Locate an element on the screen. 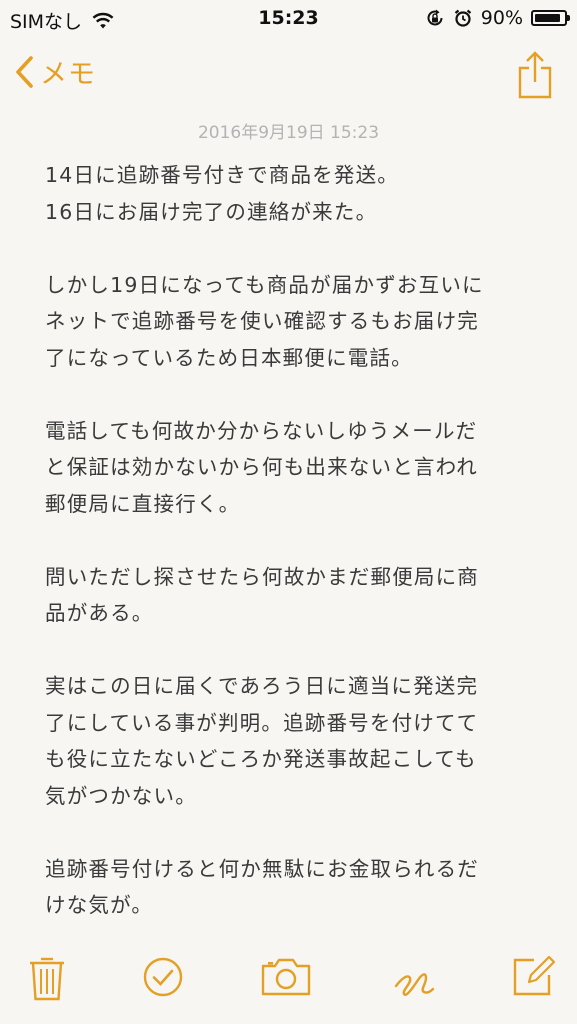 Image resolution: width=577 pixels, height=1024 pixels. battery-icon is located at coordinates (550, 18).